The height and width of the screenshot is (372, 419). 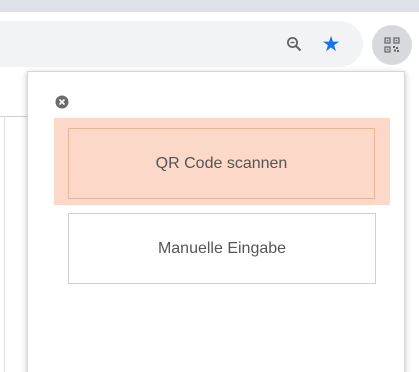 I want to click on close-icon-svg, so click(x=62, y=102).